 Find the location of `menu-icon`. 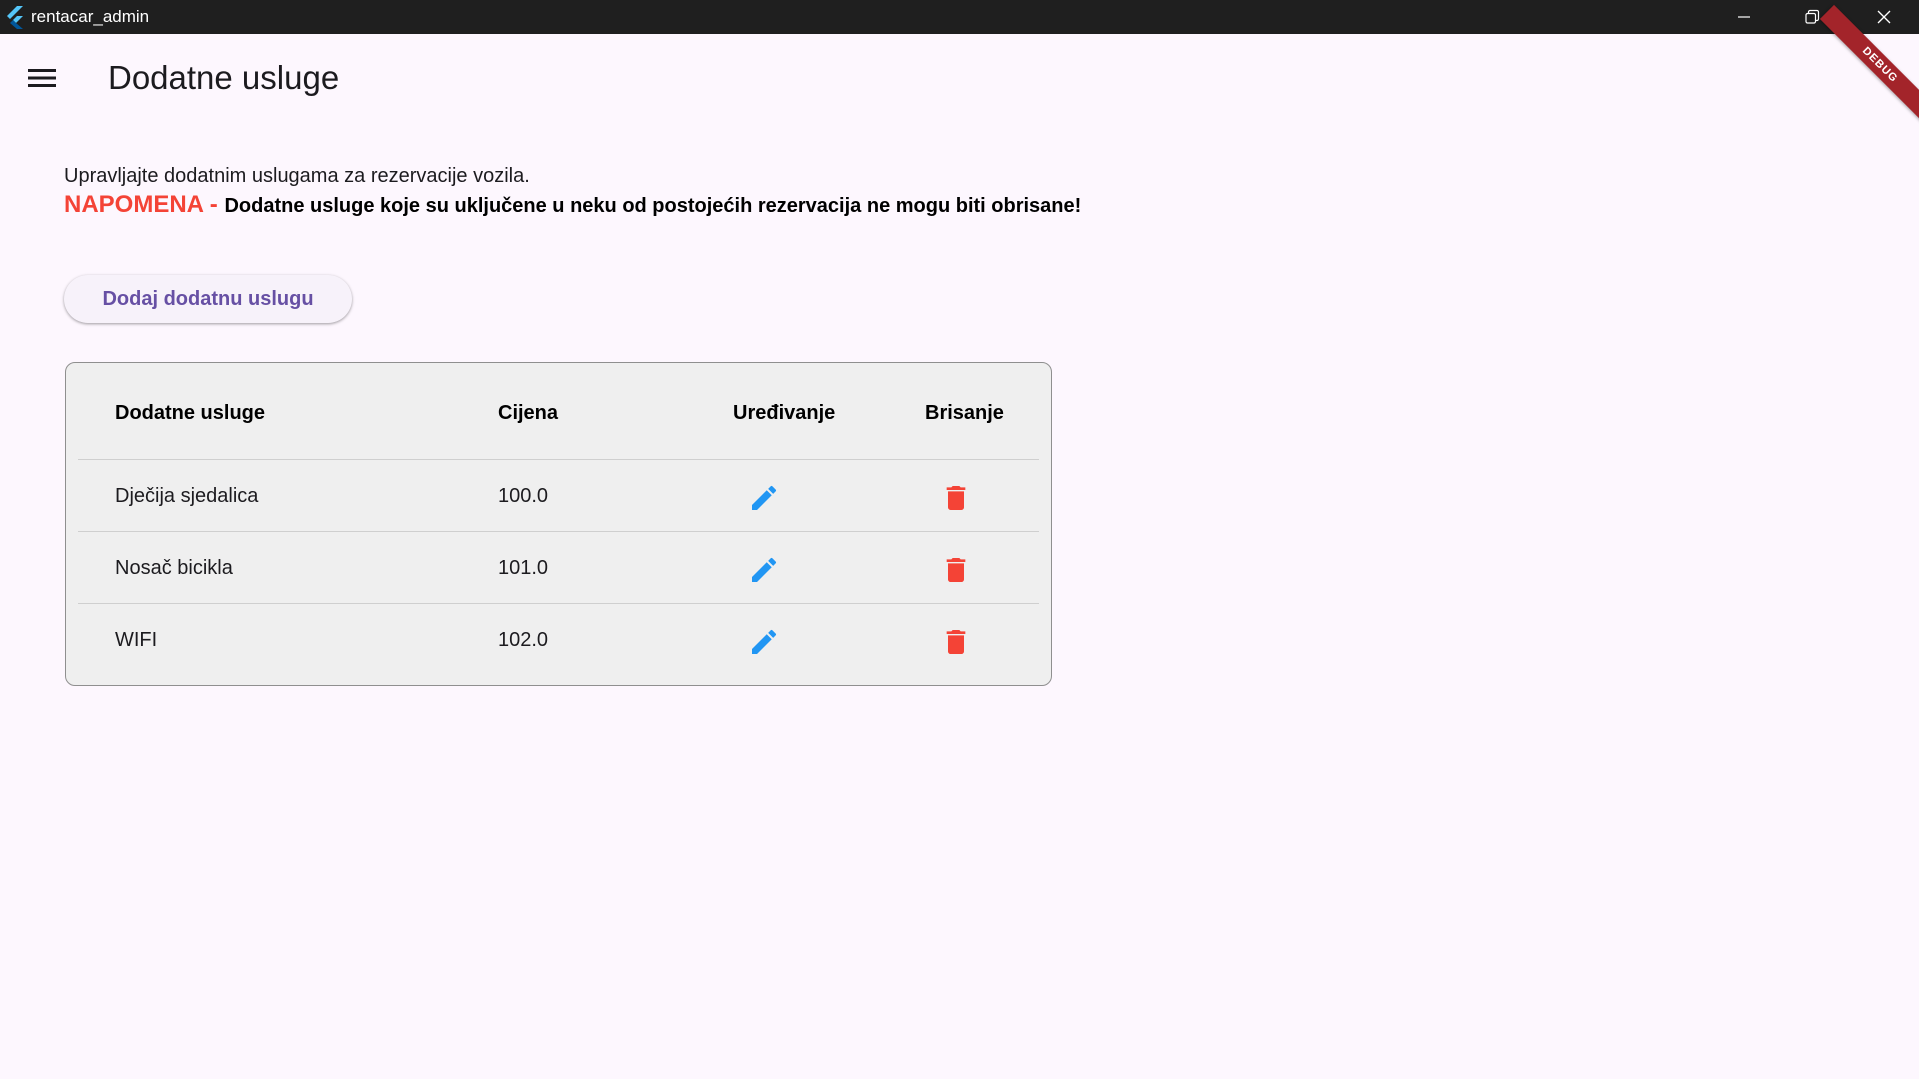

menu-icon is located at coordinates (42, 78).